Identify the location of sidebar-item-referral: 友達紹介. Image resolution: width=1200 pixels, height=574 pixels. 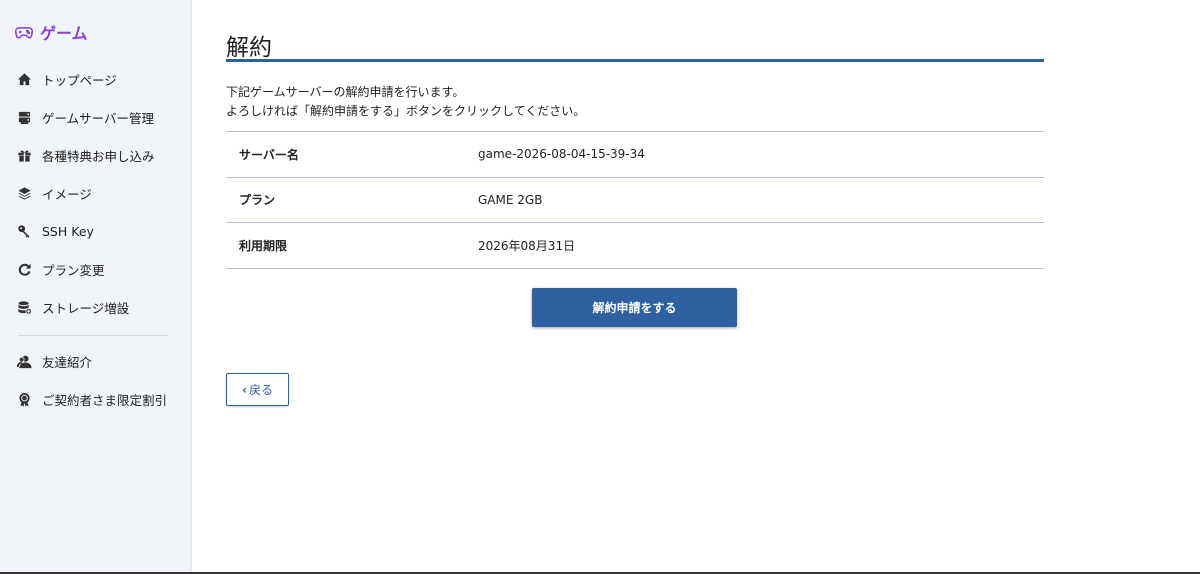
(54, 361).